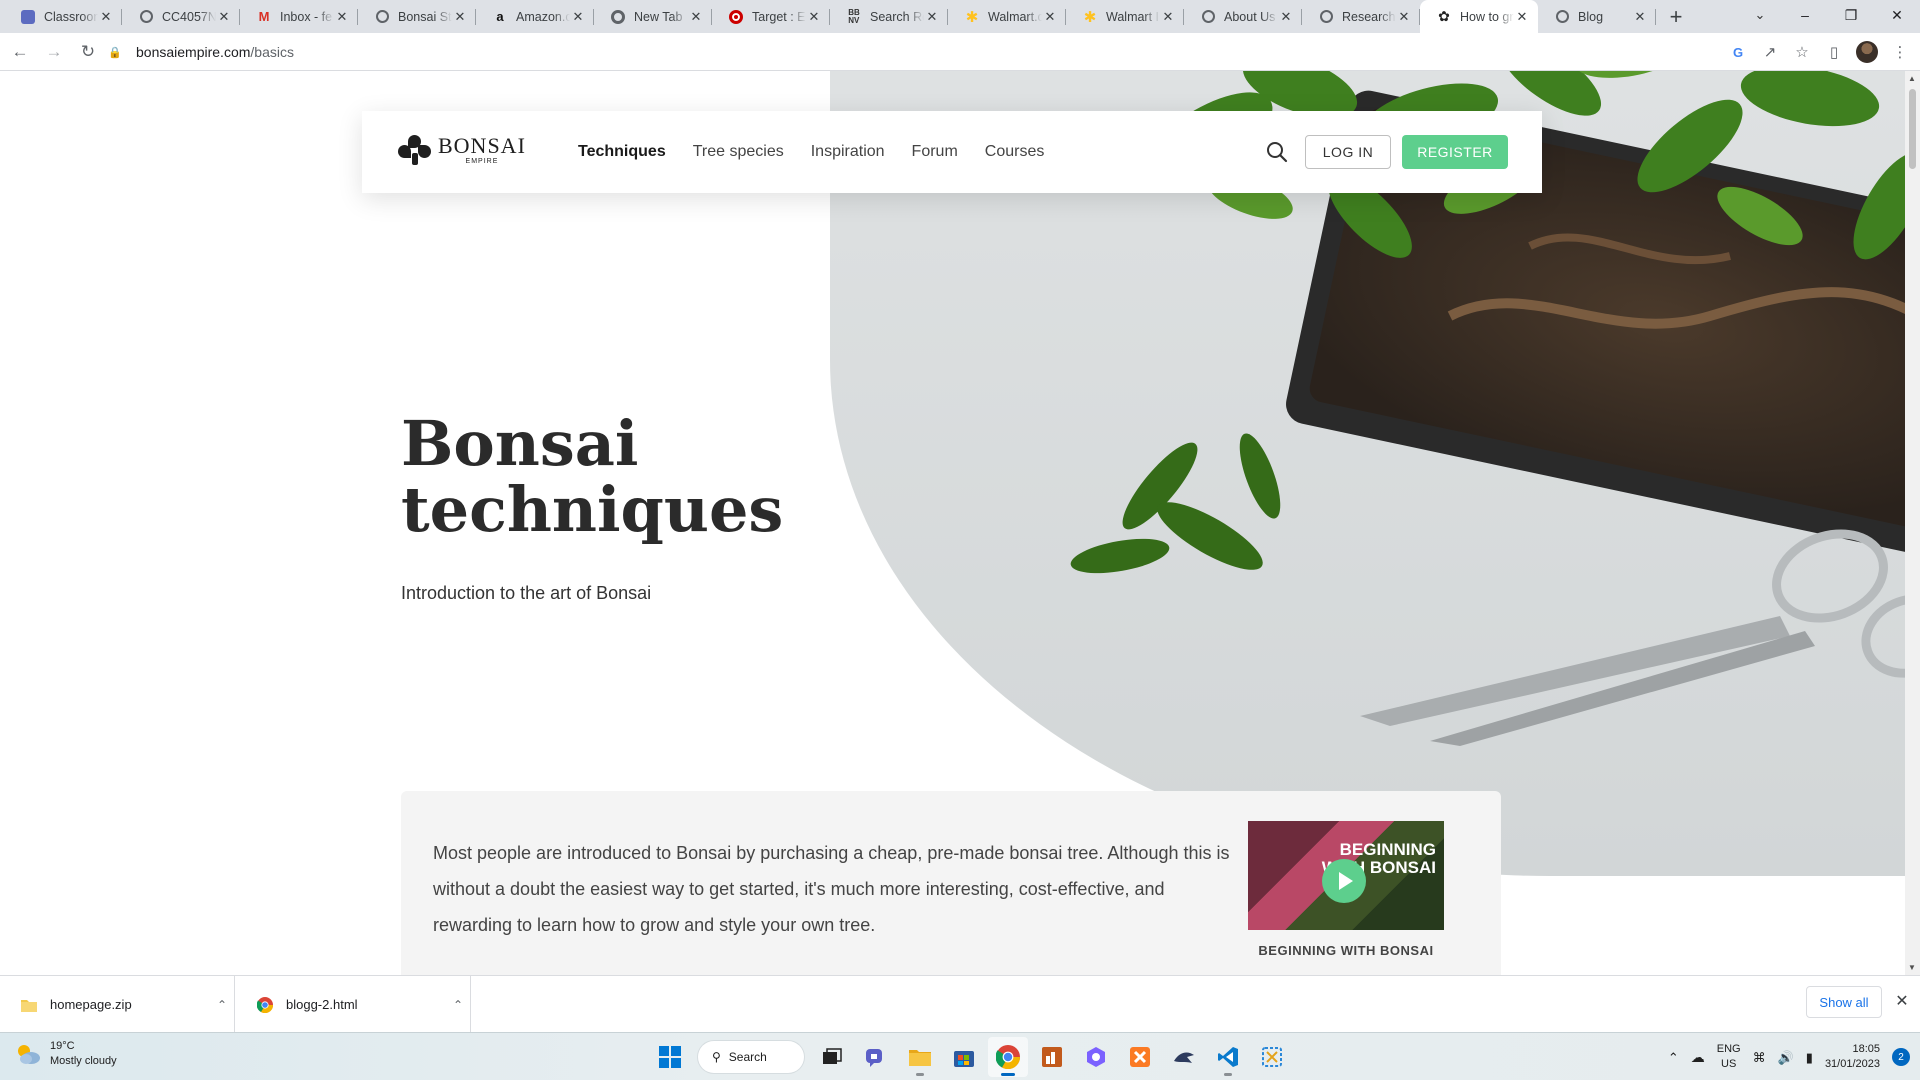 This screenshot has height=1080, width=1920. I want to click on reload-button: ↻, so click(88, 52).